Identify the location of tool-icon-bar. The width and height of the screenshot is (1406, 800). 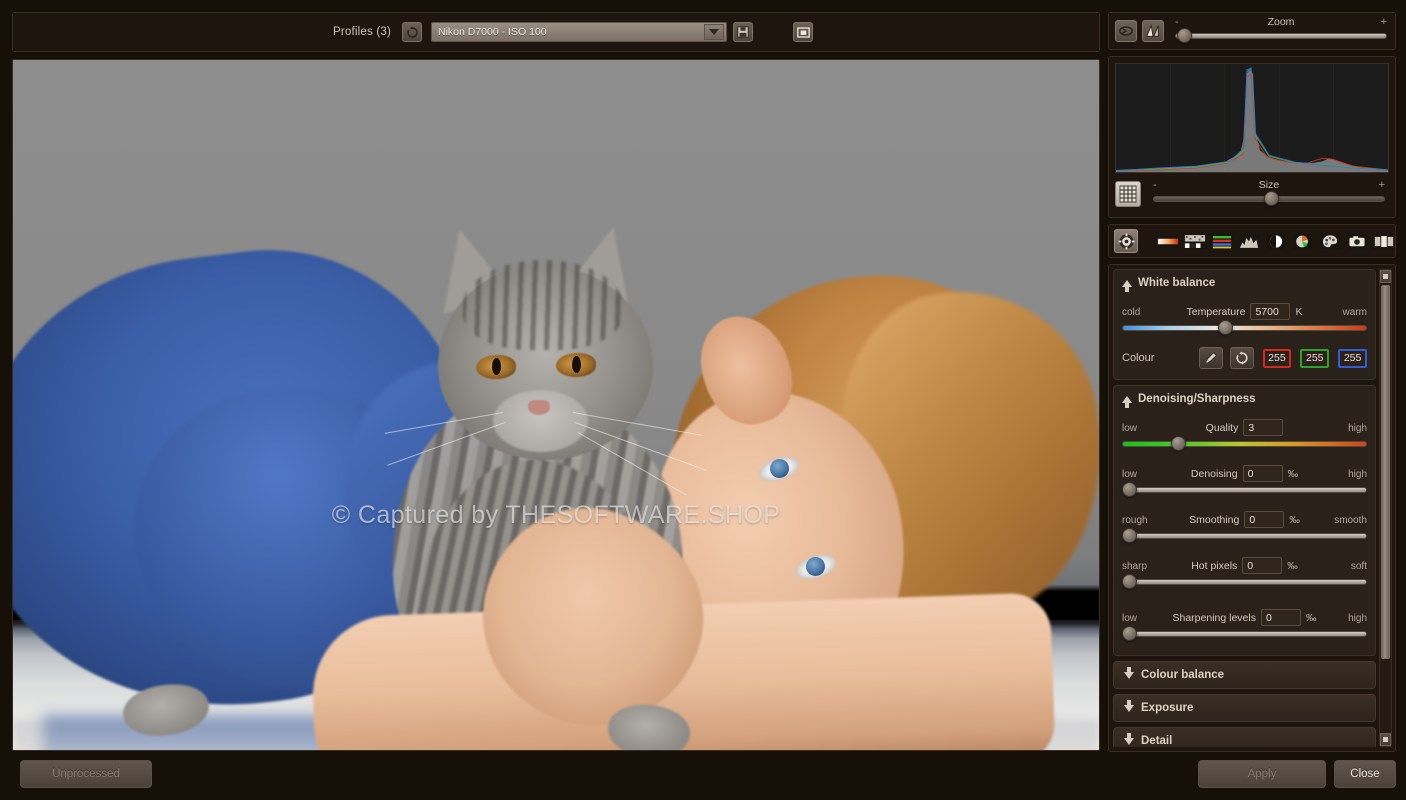
(1252, 241).